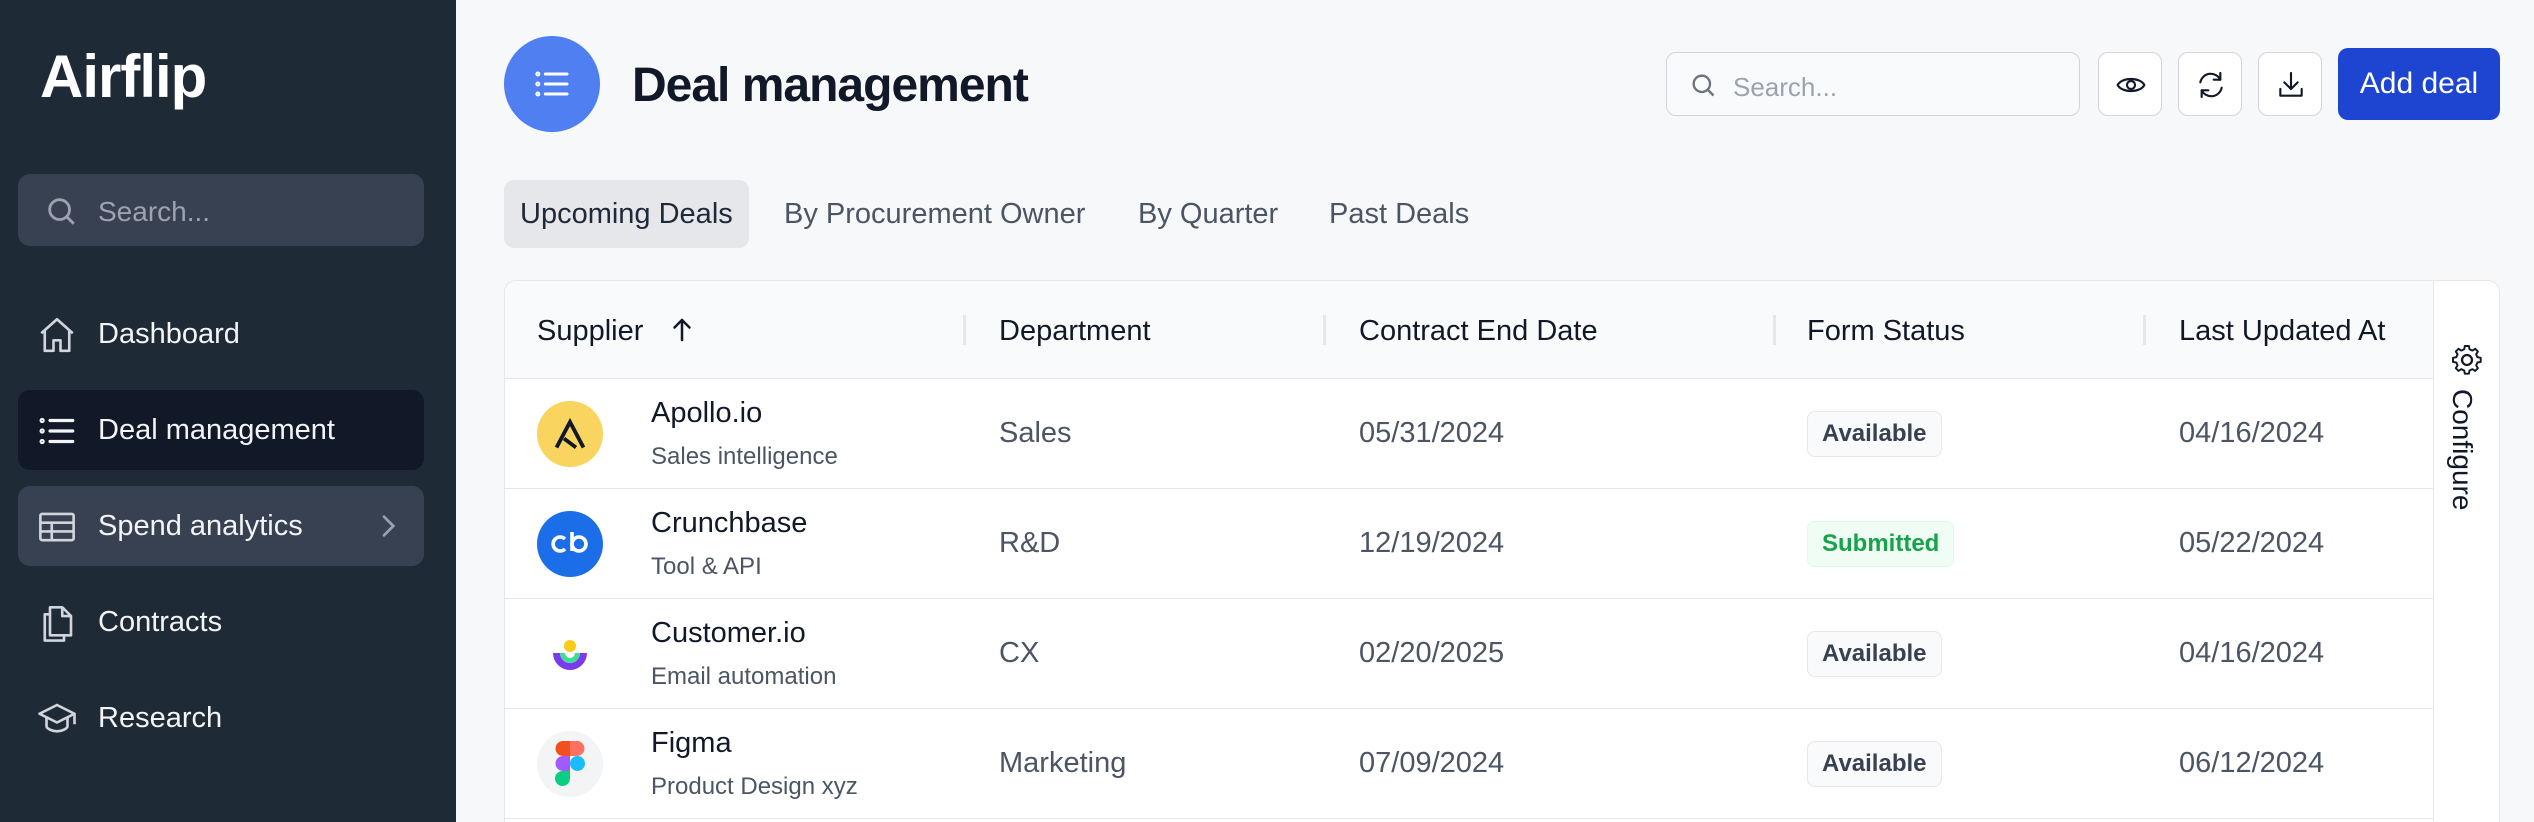  What do you see at coordinates (1432, 653) in the screenshot?
I see `contract-end-date-cell: 02/20/2025` at bounding box center [1432, 653].